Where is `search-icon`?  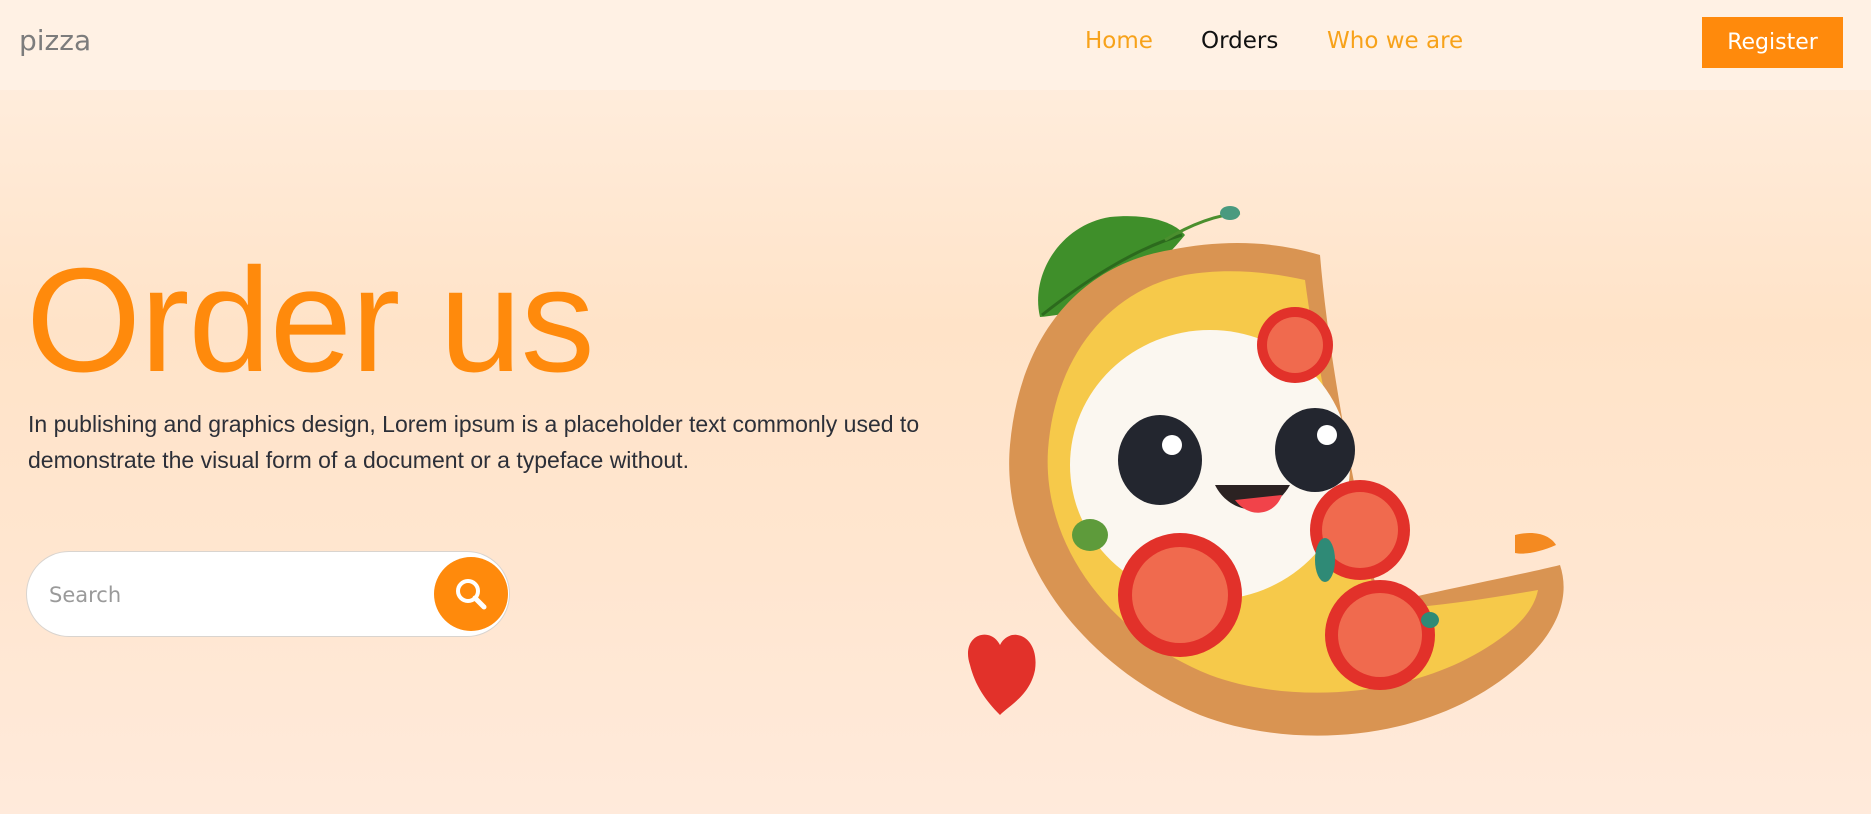 search-icon is located at coordinates (471, 594).